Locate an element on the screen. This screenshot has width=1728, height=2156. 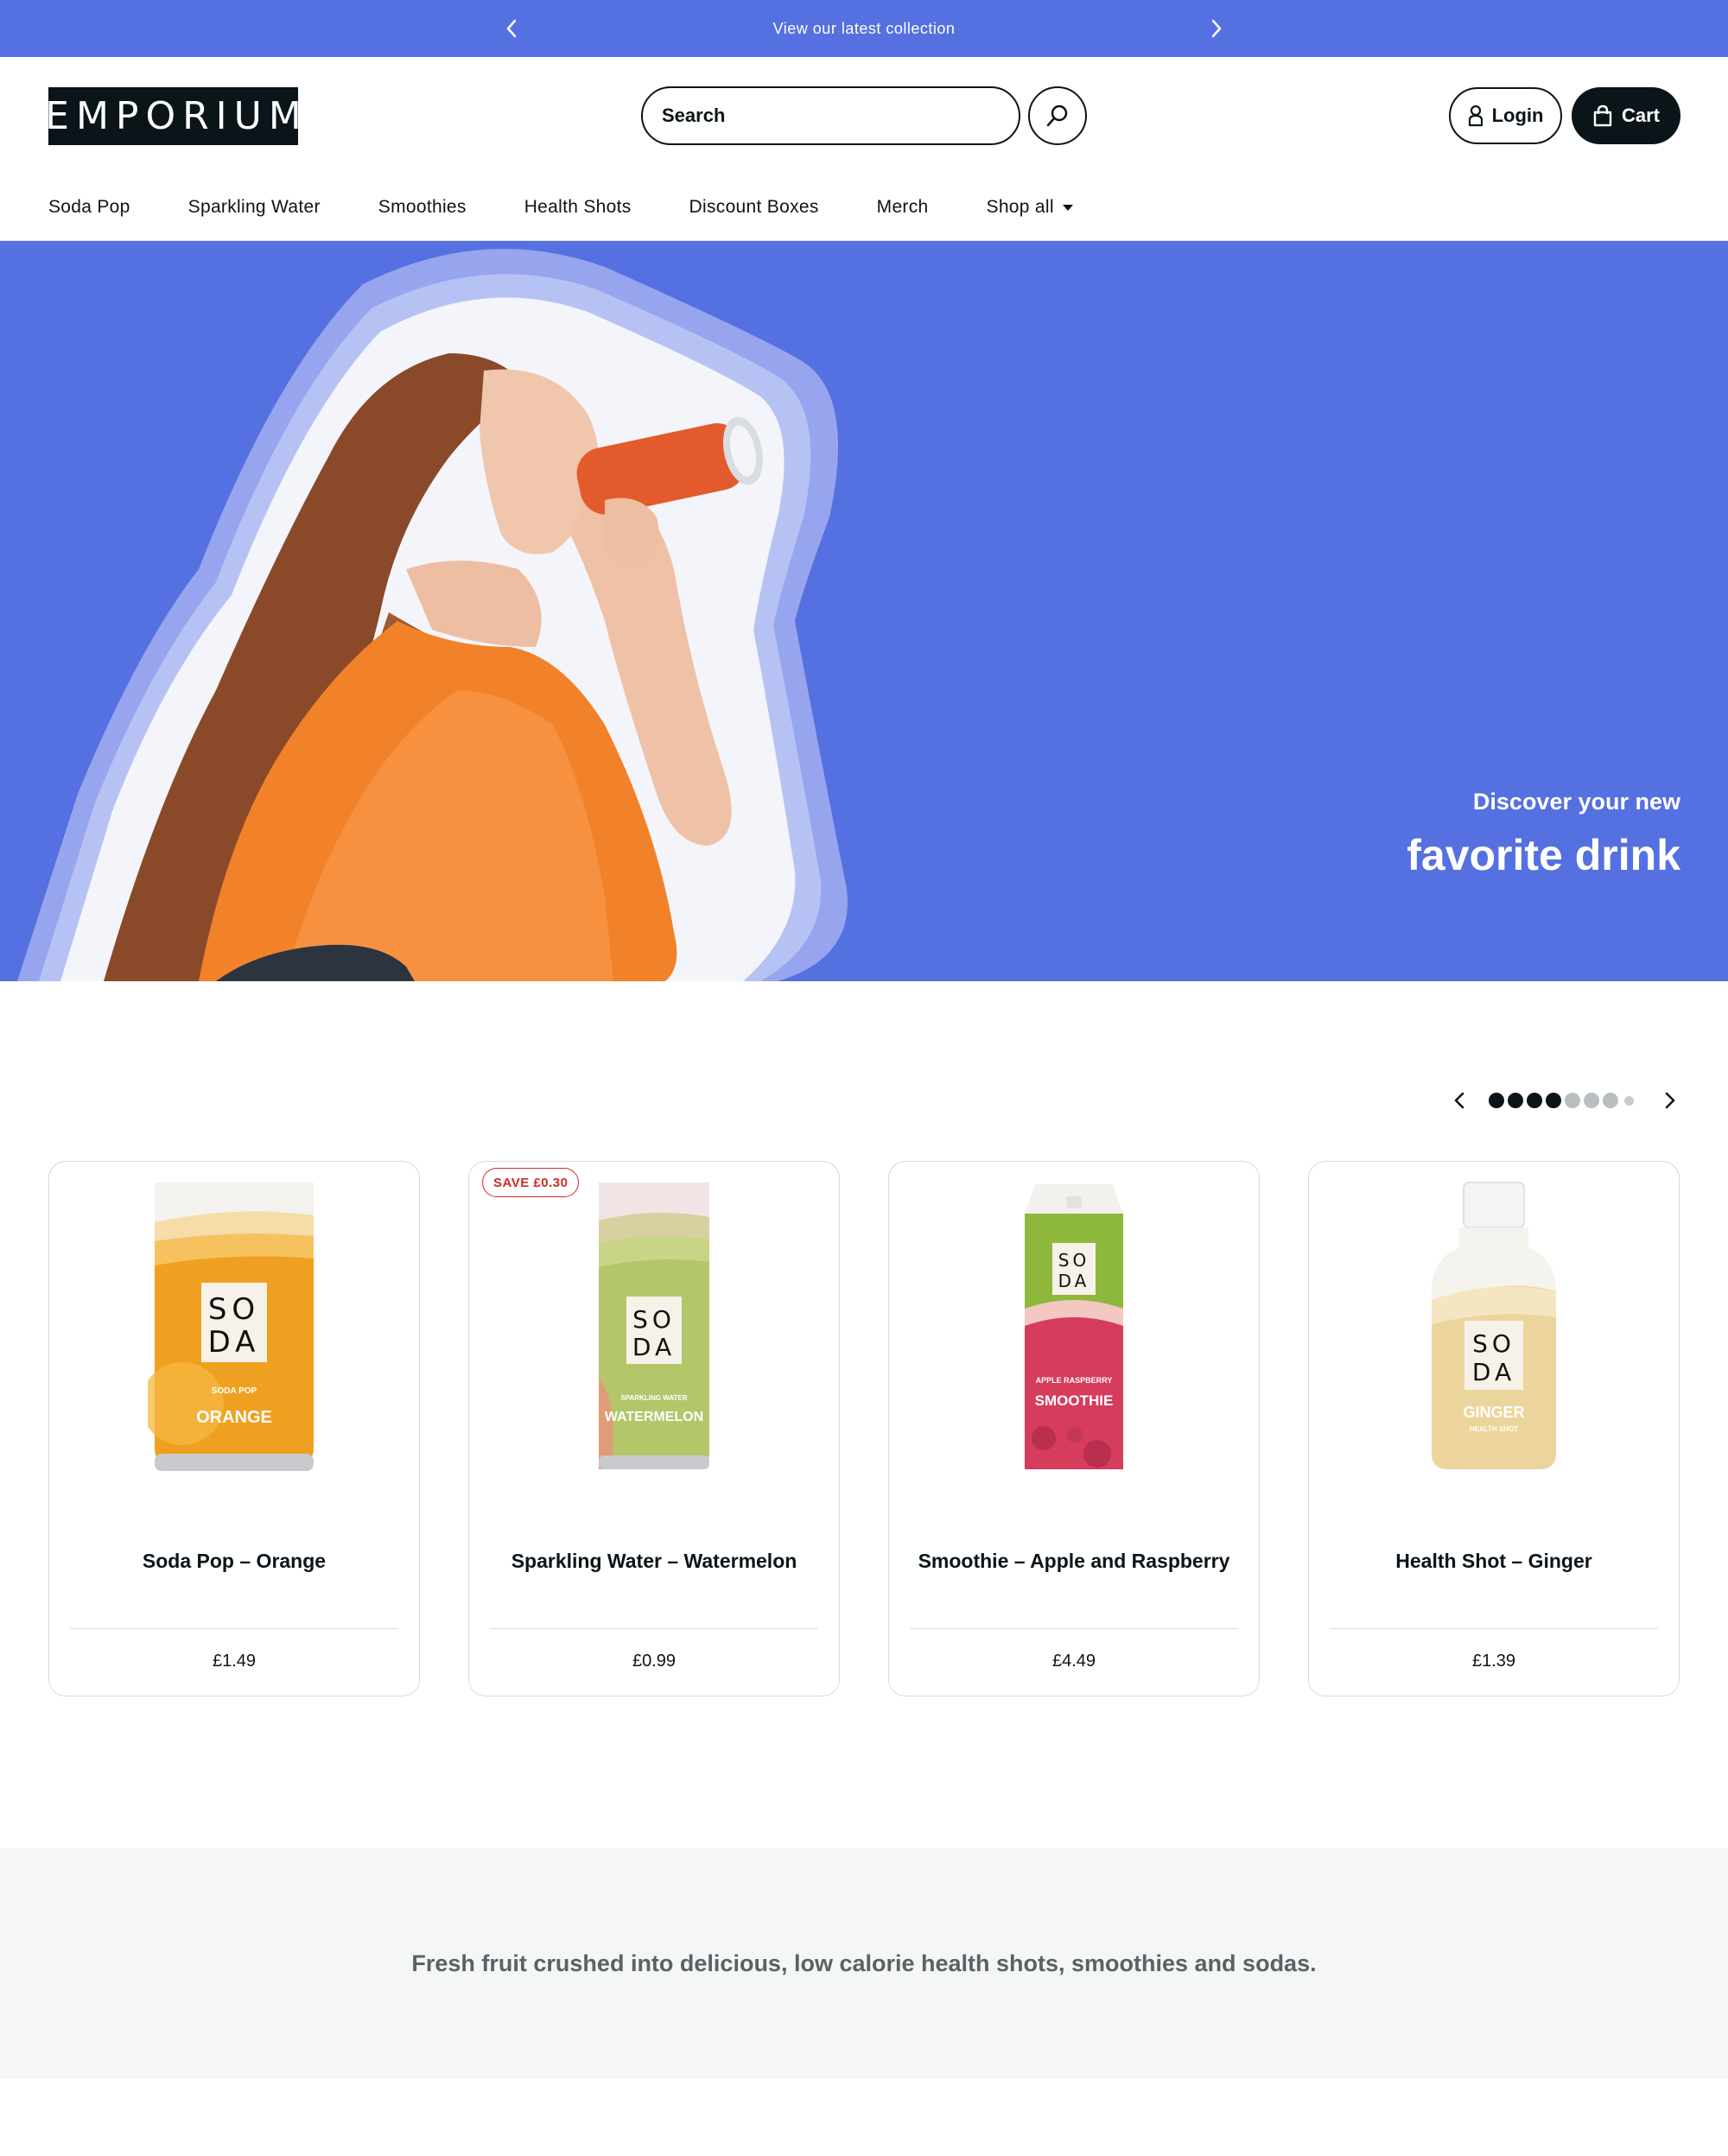
logo-text: EMPORIUM is located at coordinates (176, 116).